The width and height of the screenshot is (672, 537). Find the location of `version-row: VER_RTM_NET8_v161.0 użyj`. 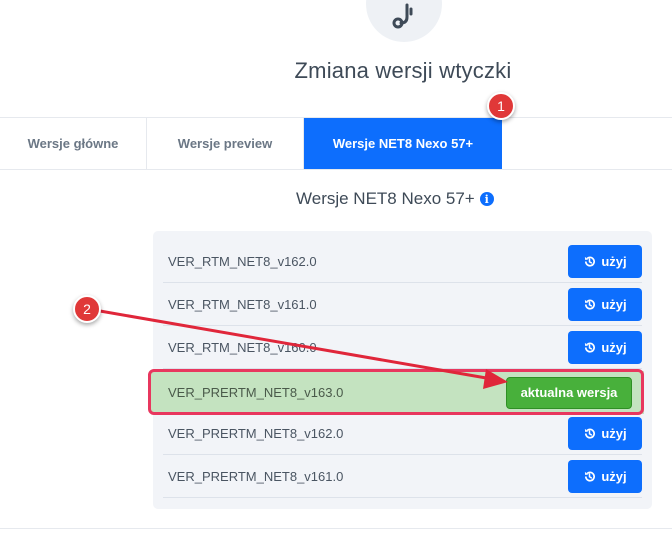

version-row: VER_RTM_NET8_v161.0 użyj is located at coordinates (402, 304).